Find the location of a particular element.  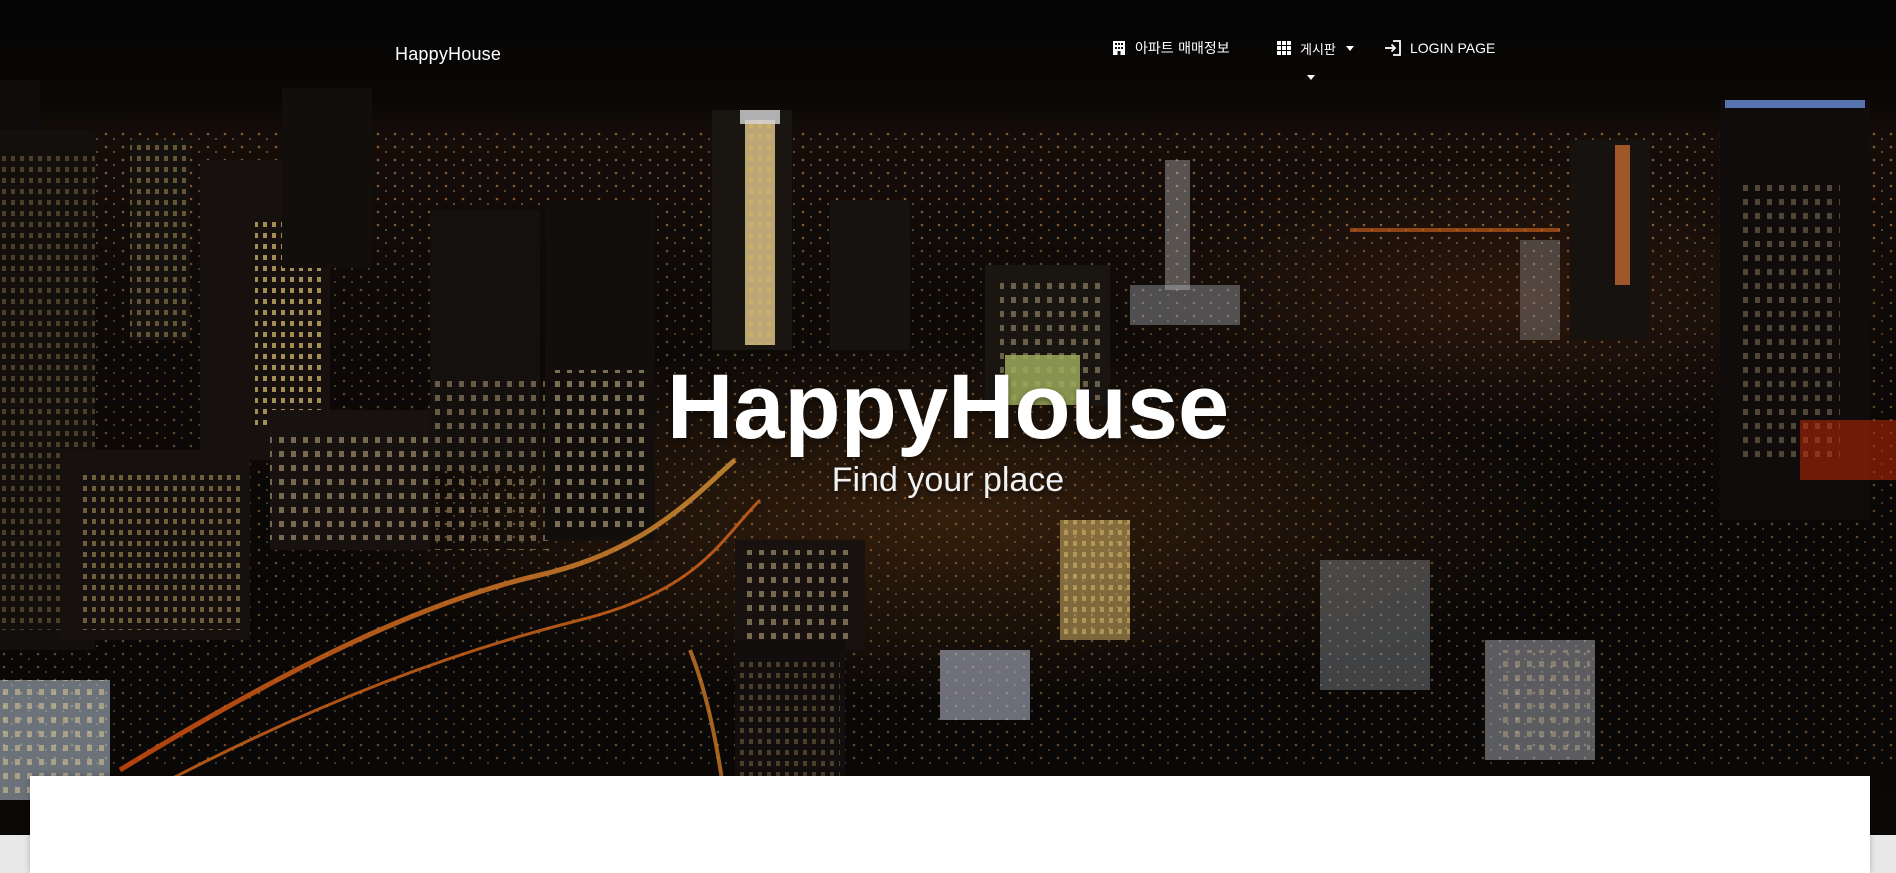

dropdown-caret-icon is located at coordinates (1311, 77).